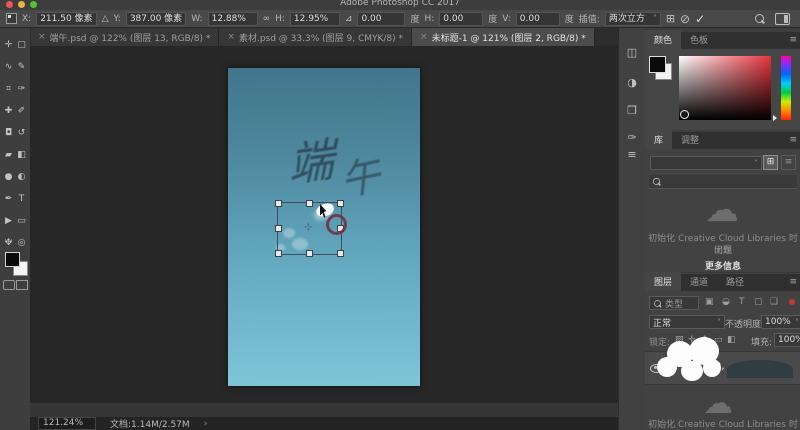 The width and height of the screenshot is (800, 430). I want to click on properties-panel-icon: ≡, so click(632, 154).